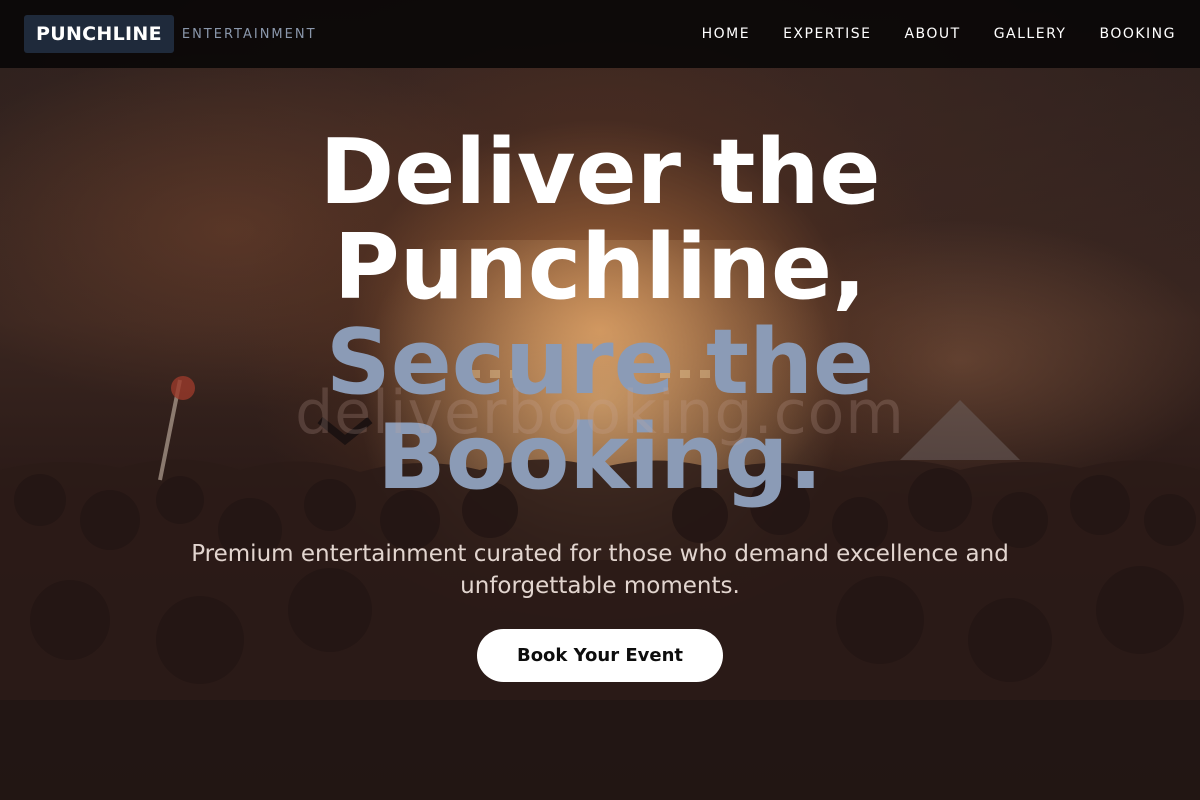 Image resolution: width=1200 pixels, height=800 pixels. What do you see at coordinates (600, 267) in the screenshot?
I see `headline-line-2: Punchline,` at bounding box center [600, 267].